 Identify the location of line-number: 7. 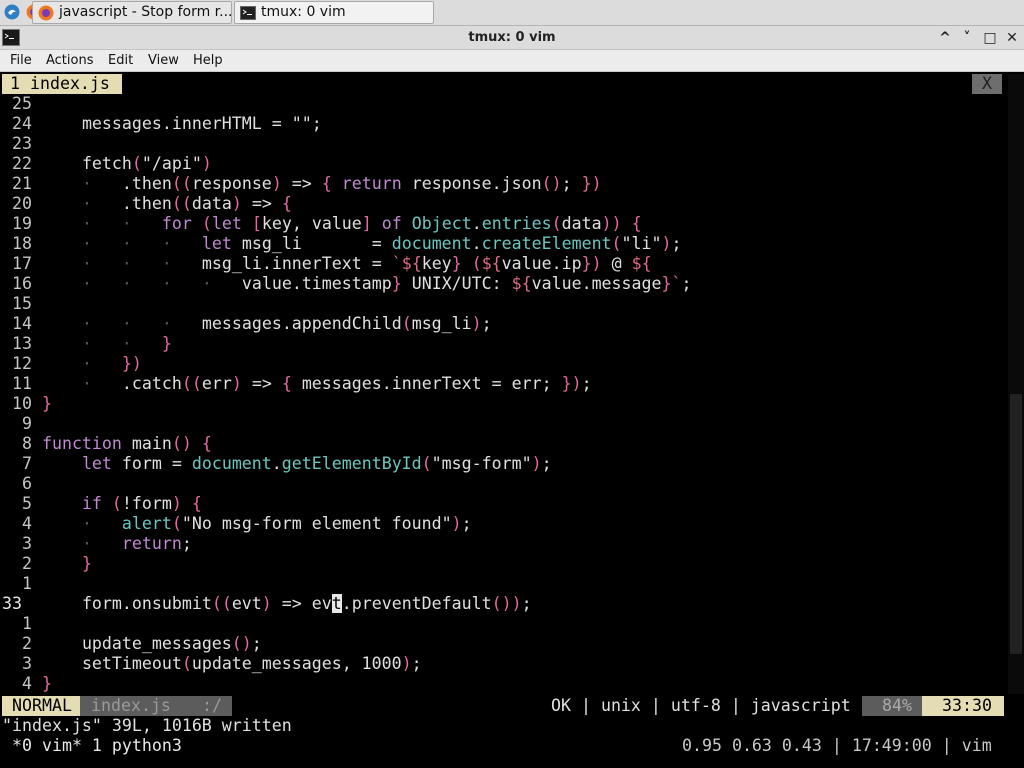
(22, 463).